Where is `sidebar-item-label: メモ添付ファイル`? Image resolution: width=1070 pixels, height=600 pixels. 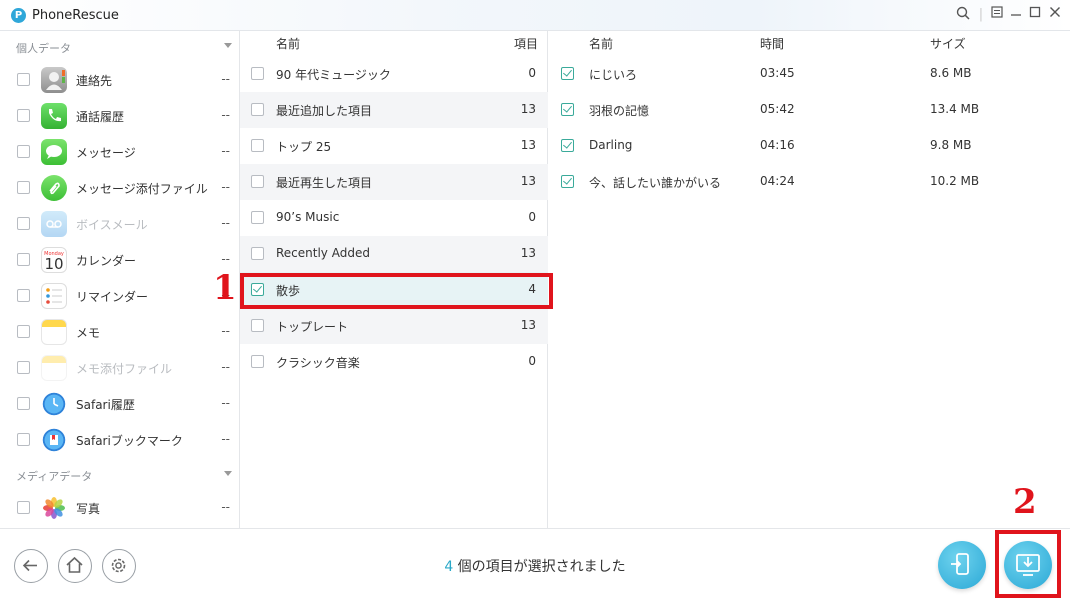 sidebar-item-label: メモ添付ファイル is located at coordinates (124, 369).